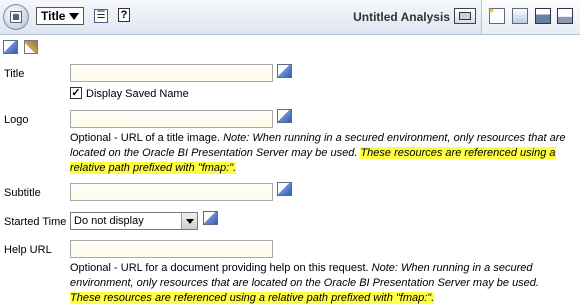  I want to click on title-field, so click(171, 73).